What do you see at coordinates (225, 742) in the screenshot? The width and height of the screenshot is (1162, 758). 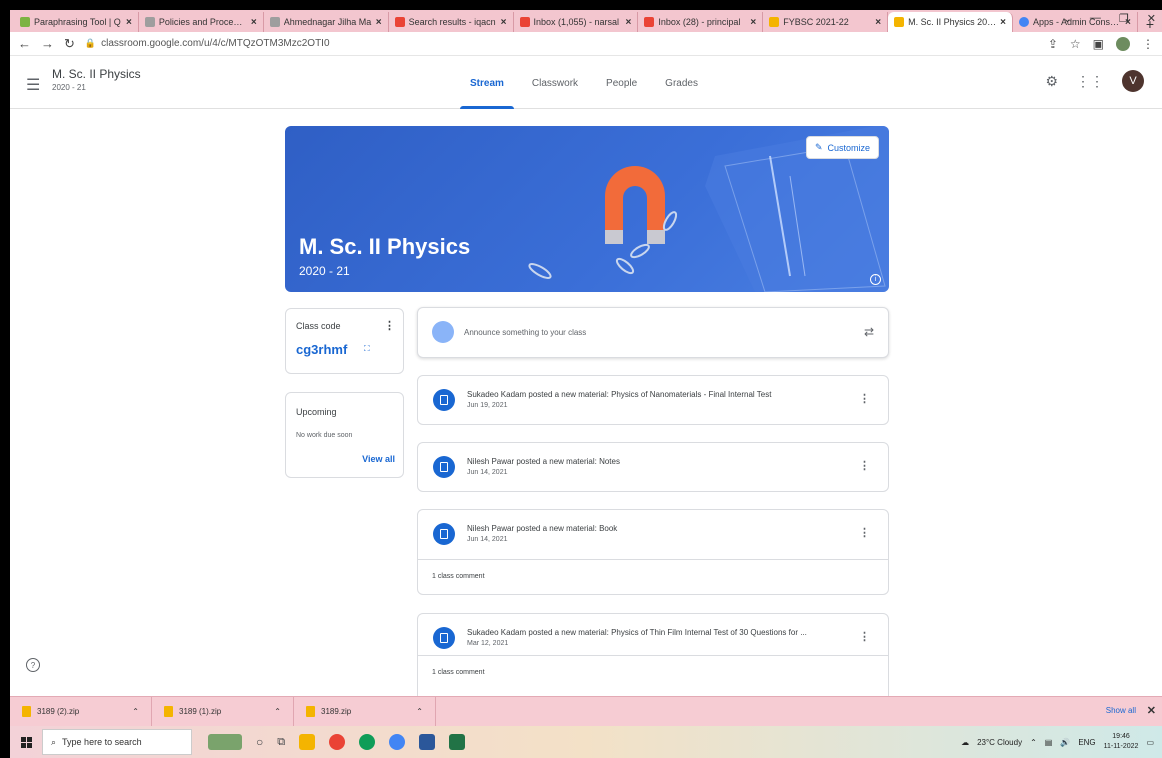 I see `news-widget-icon` at bounding box center [225, 742].